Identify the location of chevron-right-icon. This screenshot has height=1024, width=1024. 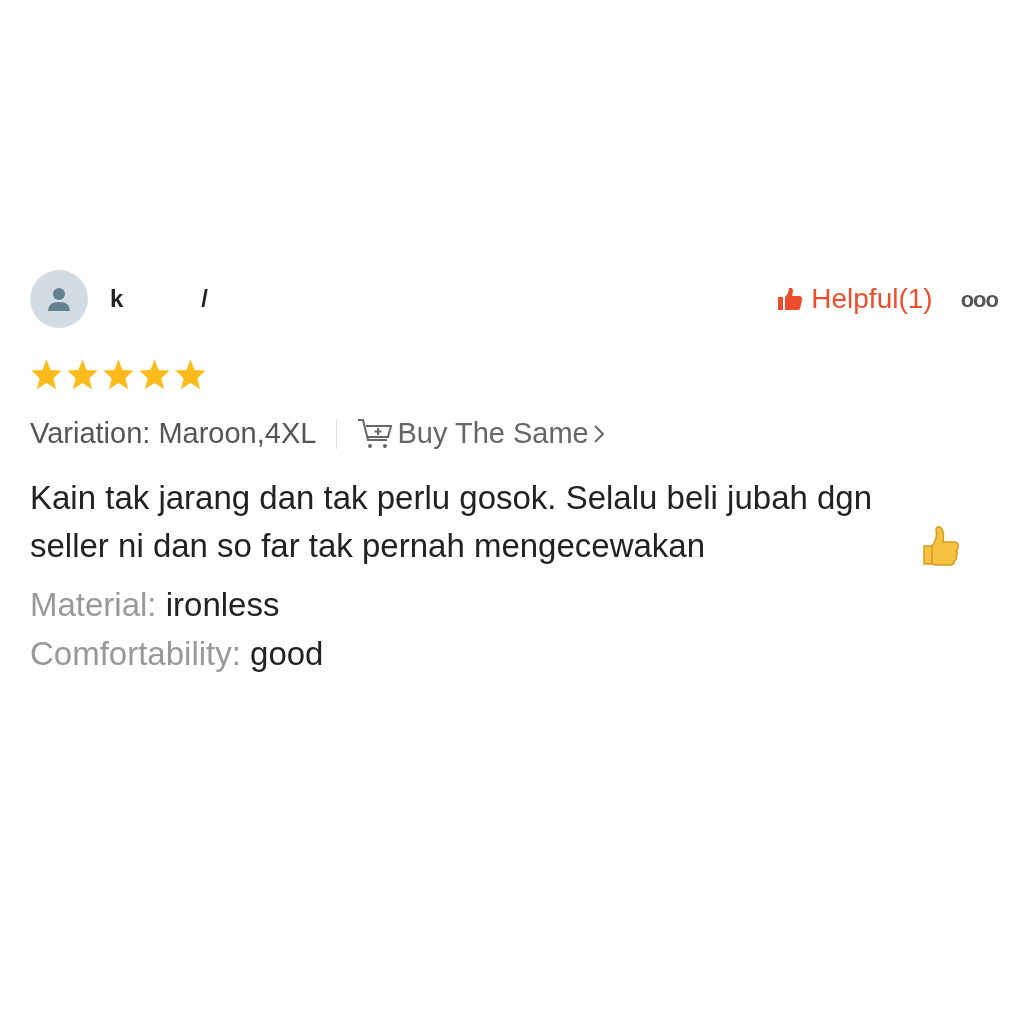
(598, 433).